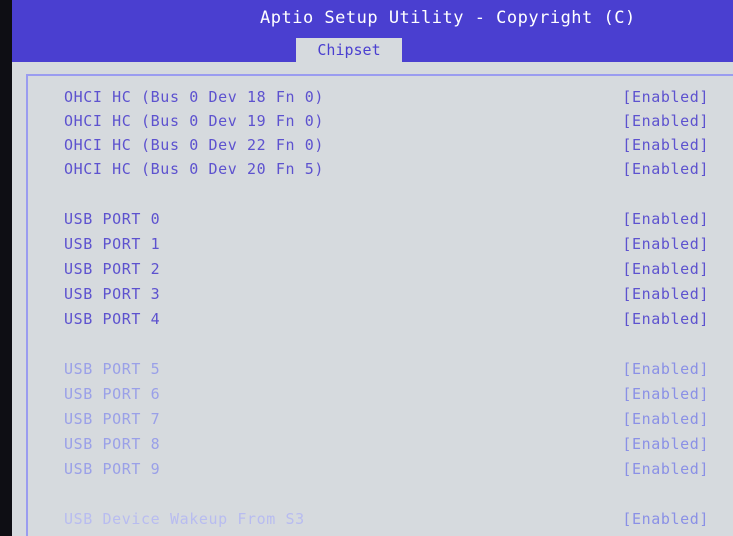 The width and height of the screenshot is (733, 536). Describe the element at coordinates (349, 50) in the screenshot. I see `tab-chipset: Chipset` at that location.